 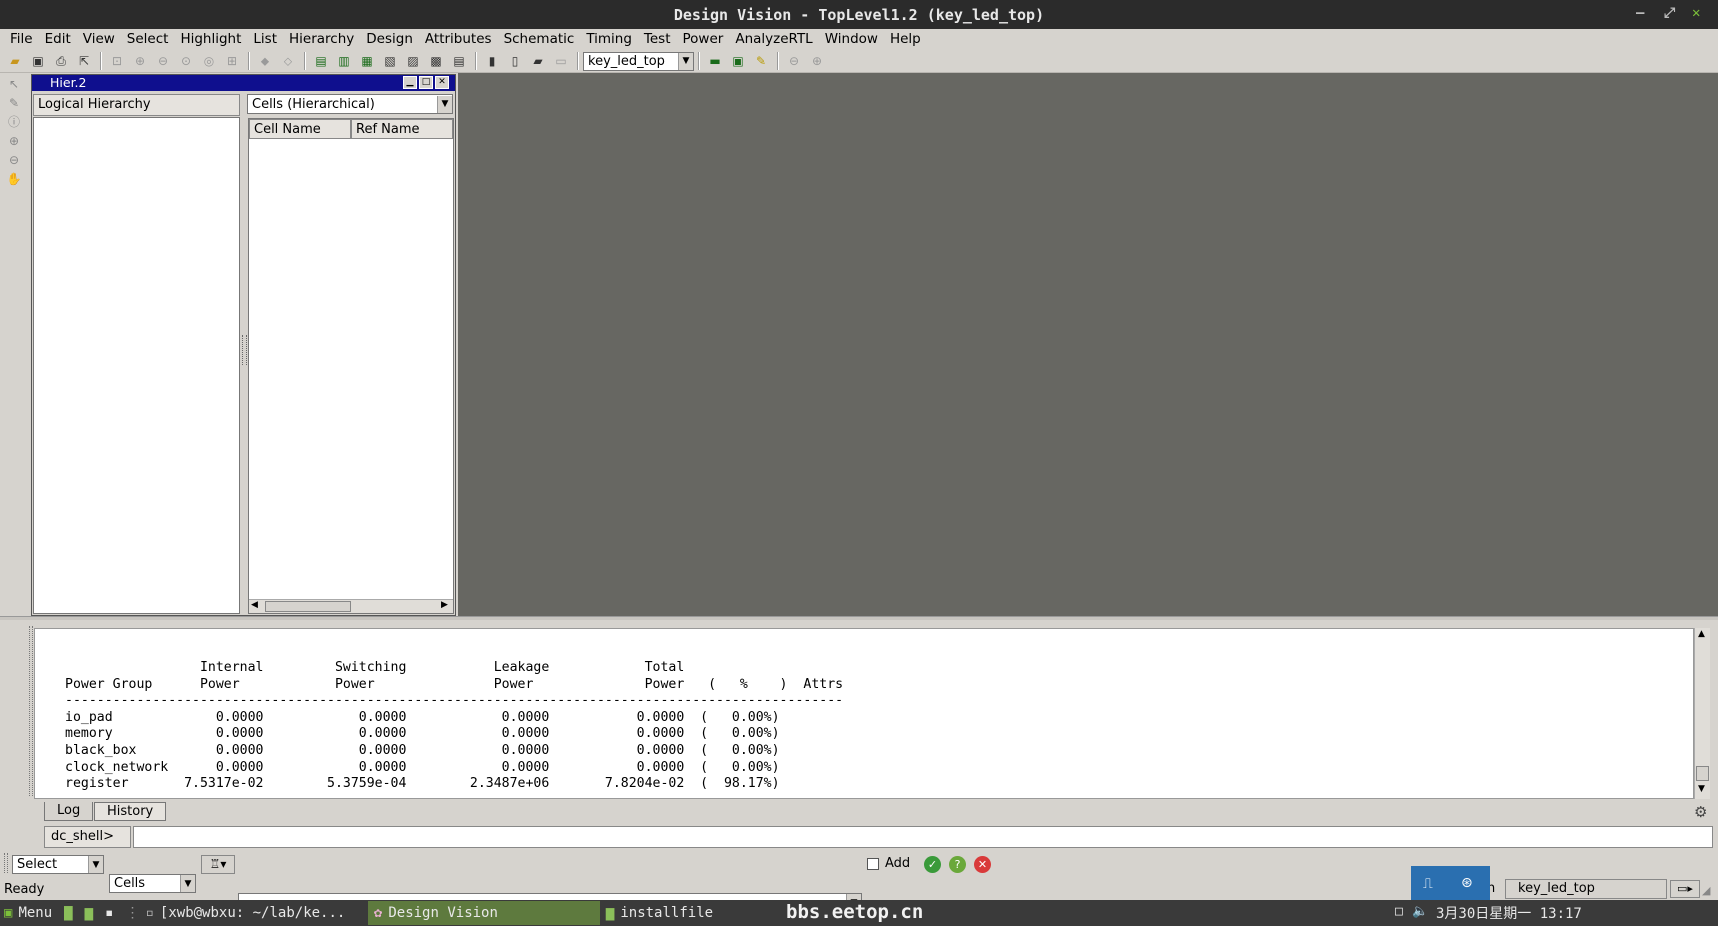 What do you see at coordinates (31, 711) in the screenshot?
I see `console-grip` at bounding box center [31, 711].